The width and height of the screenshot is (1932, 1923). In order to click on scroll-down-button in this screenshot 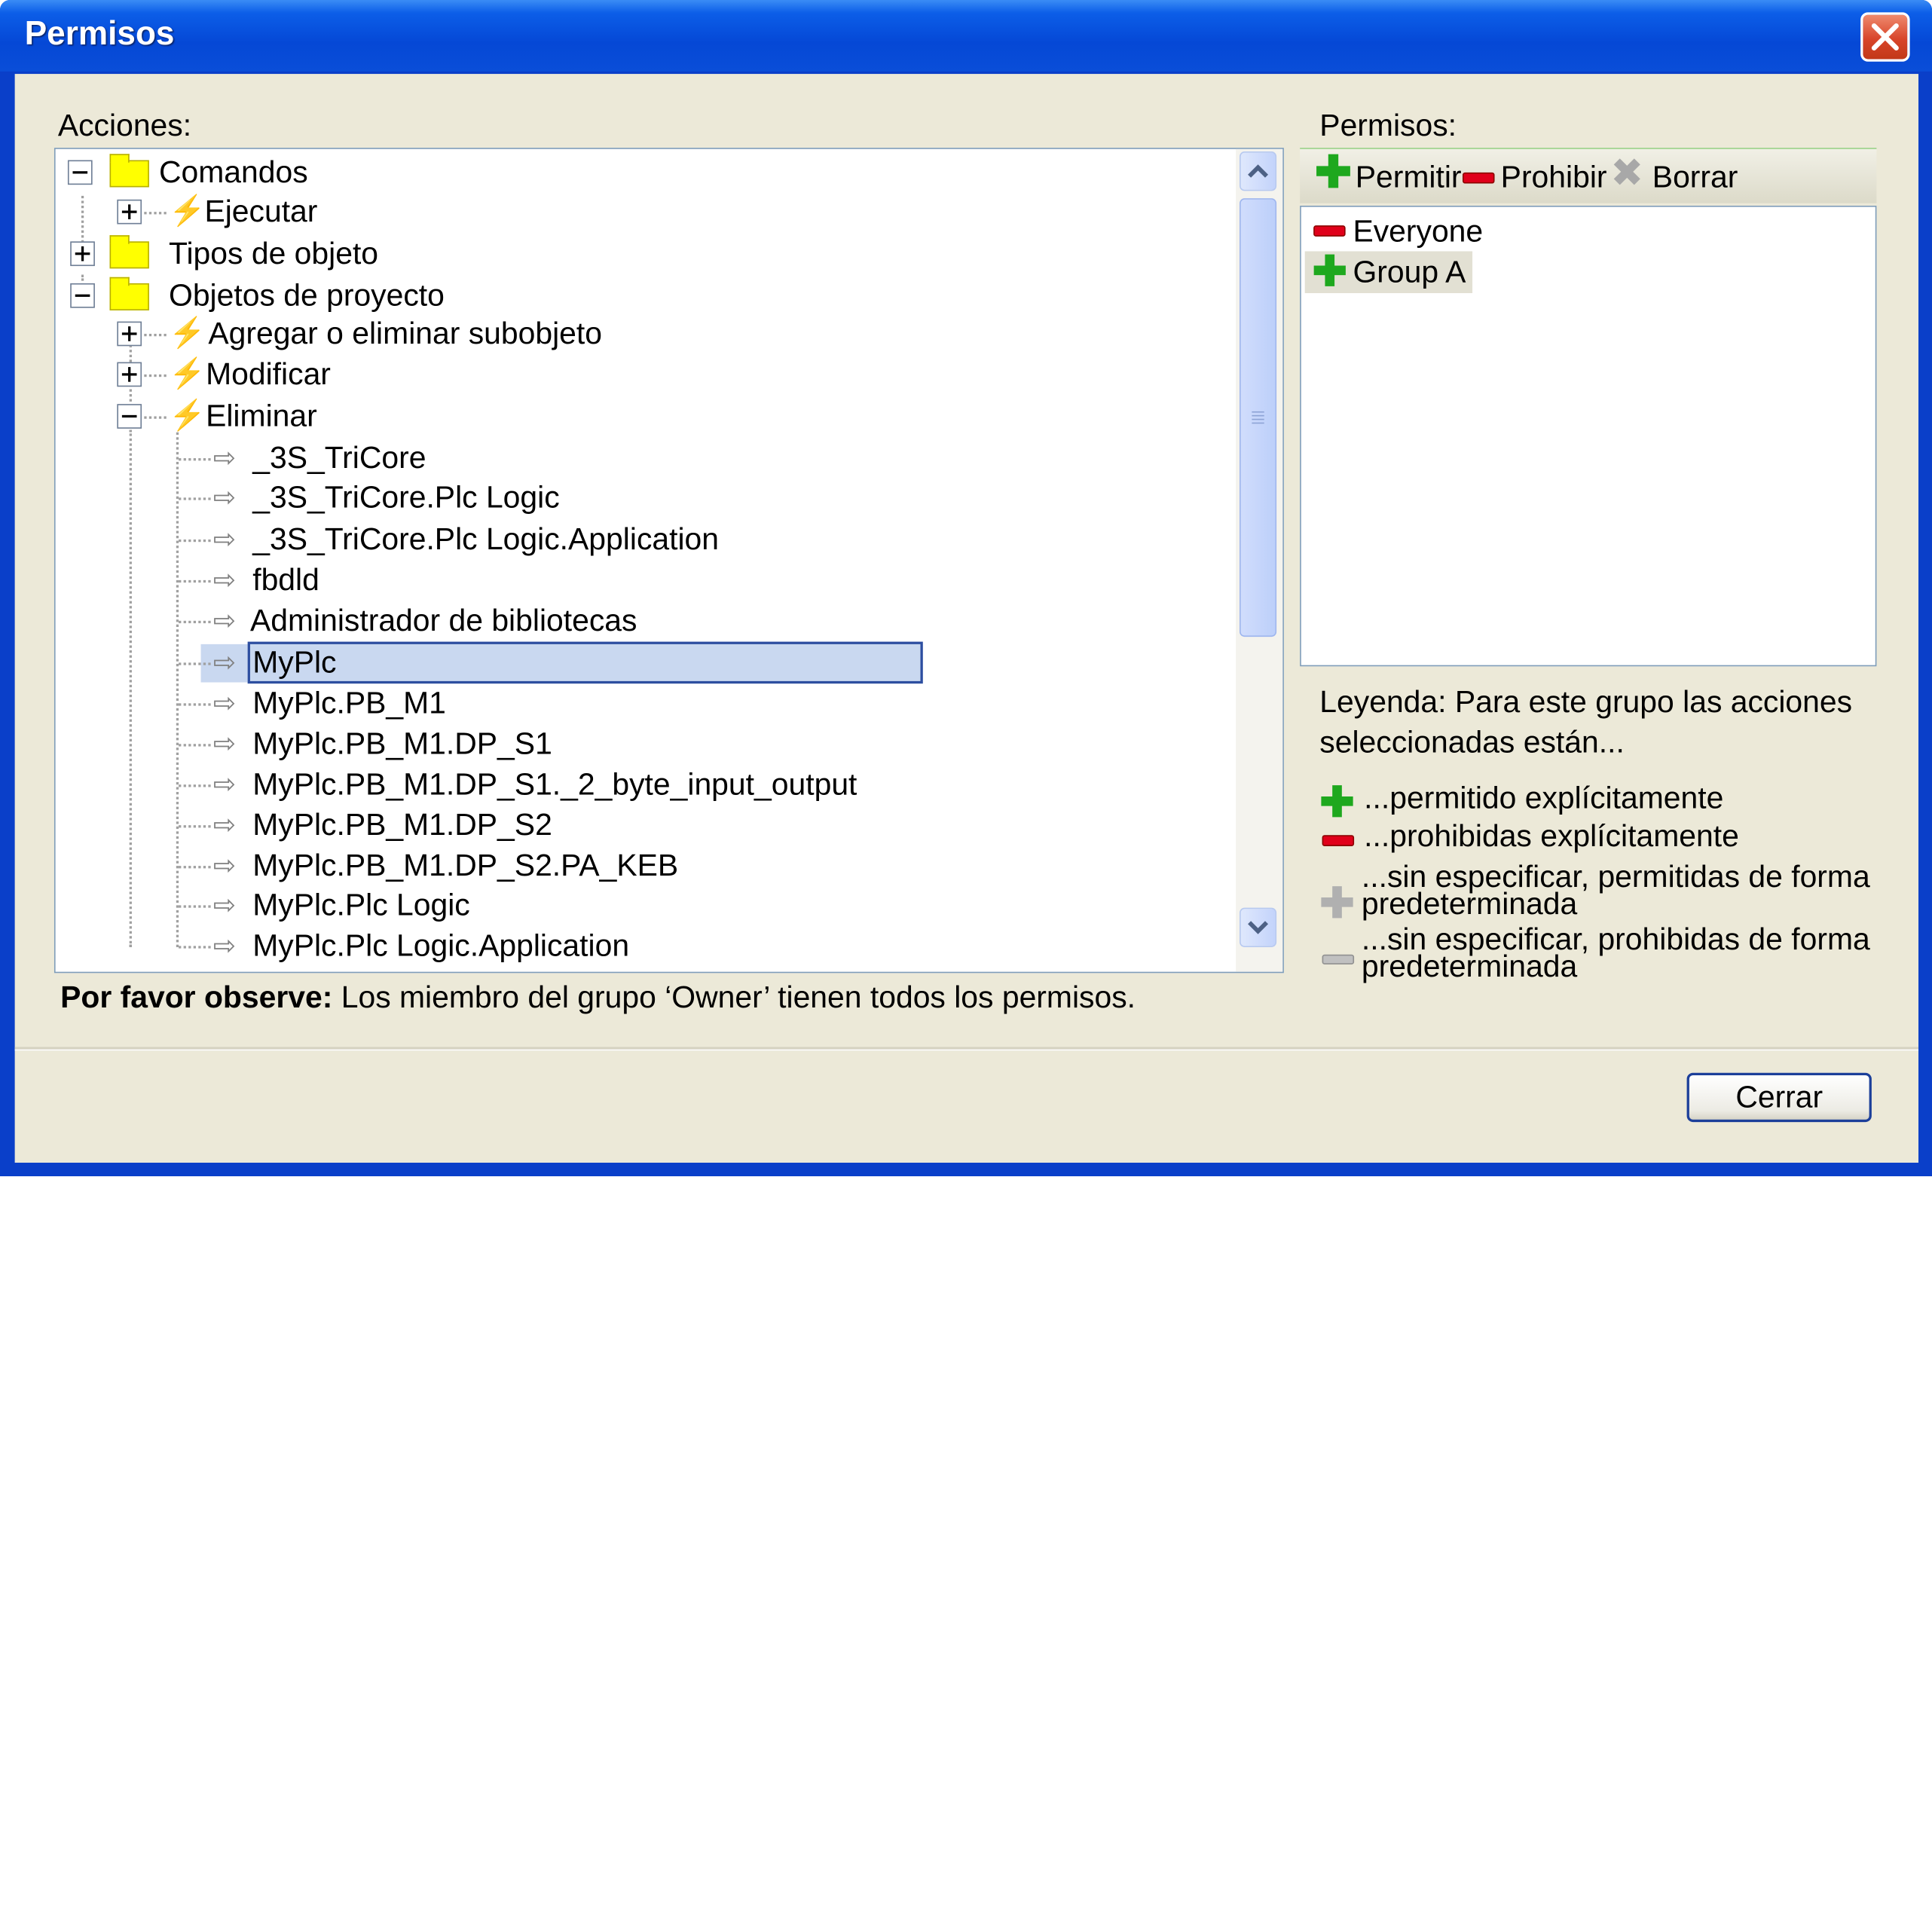, I will do `click(1258, 927)`.